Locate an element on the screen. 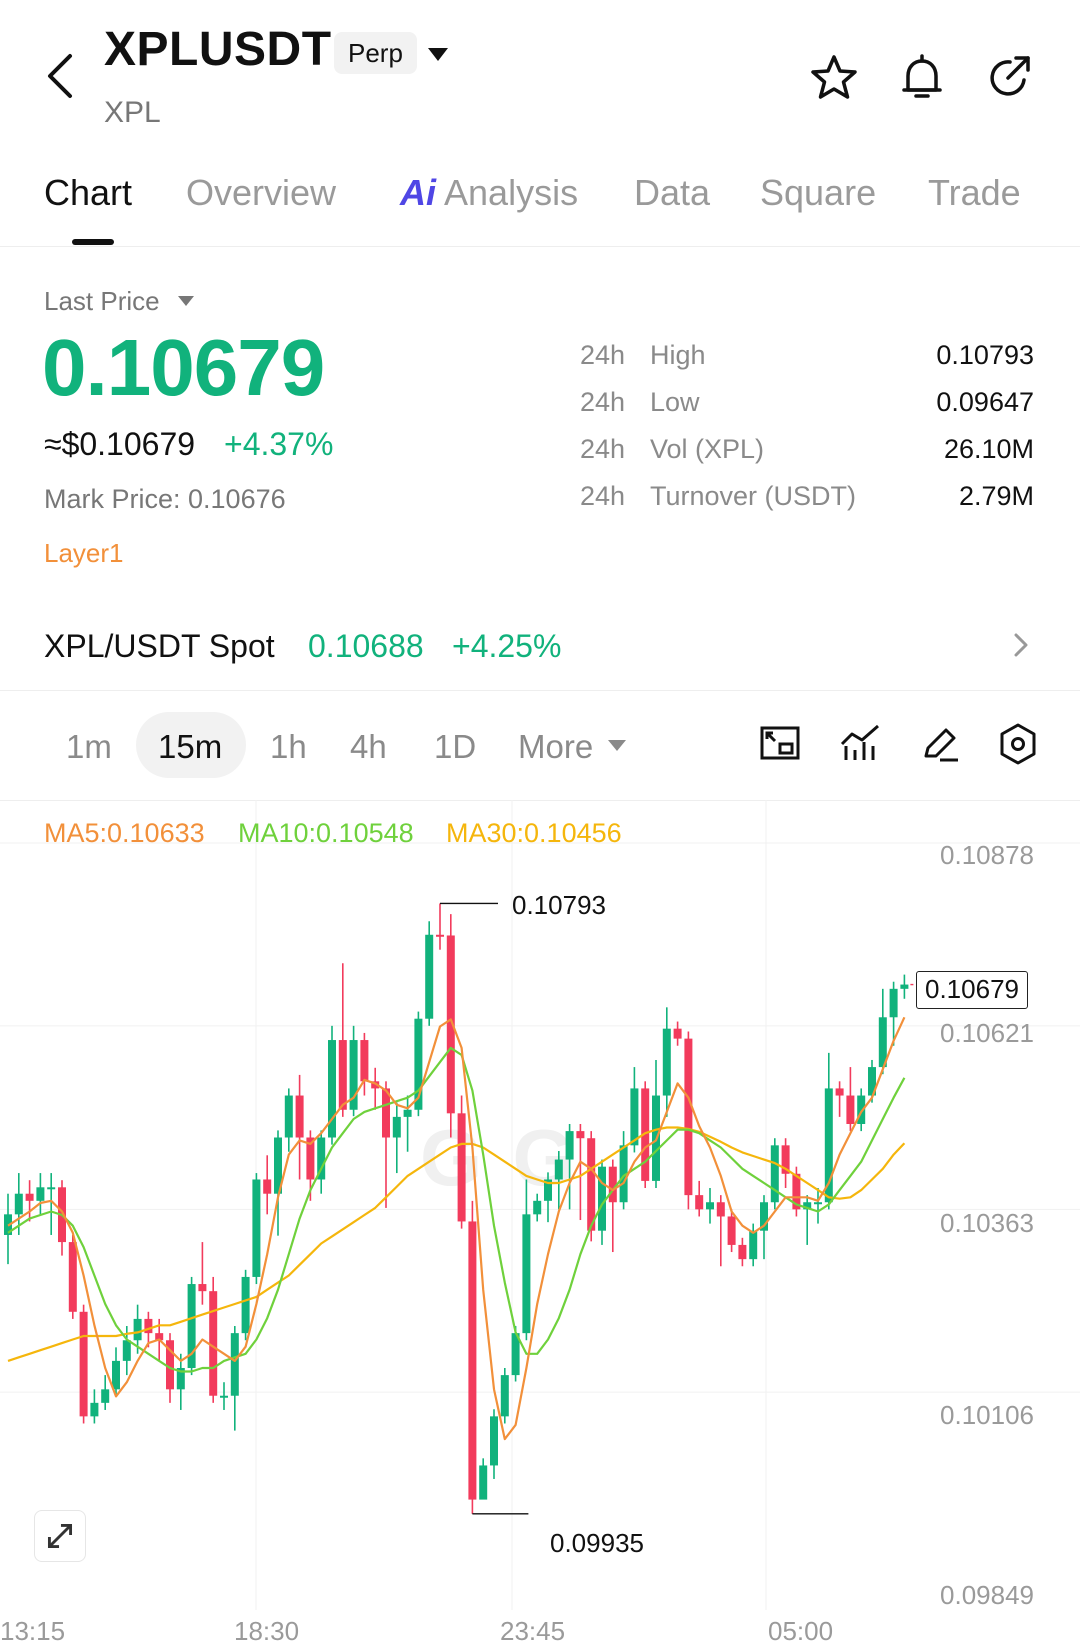  tab-data: Data is located at coordinates (672, 193).